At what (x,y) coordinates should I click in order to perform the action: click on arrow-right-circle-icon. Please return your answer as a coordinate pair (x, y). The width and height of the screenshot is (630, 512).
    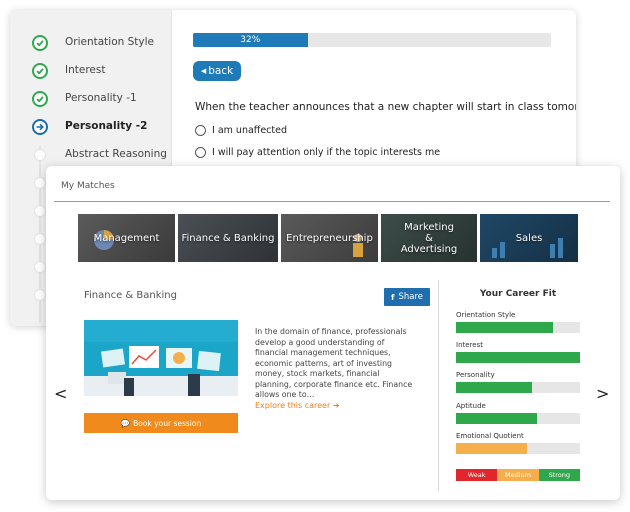
    Looking at the image, I should click on (40, 127).